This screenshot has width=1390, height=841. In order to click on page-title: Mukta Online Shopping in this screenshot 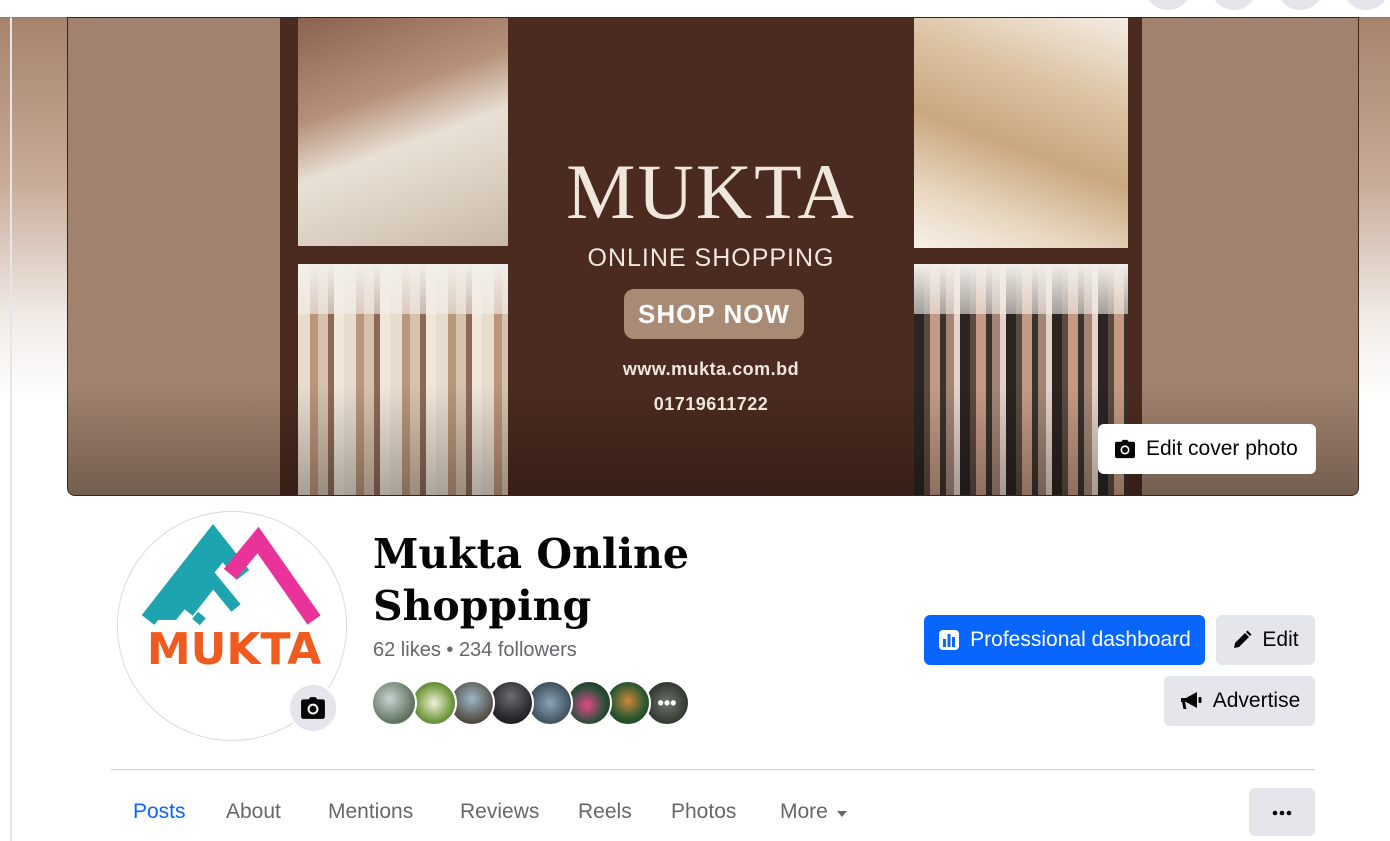, I will do `click(531, 580)`.